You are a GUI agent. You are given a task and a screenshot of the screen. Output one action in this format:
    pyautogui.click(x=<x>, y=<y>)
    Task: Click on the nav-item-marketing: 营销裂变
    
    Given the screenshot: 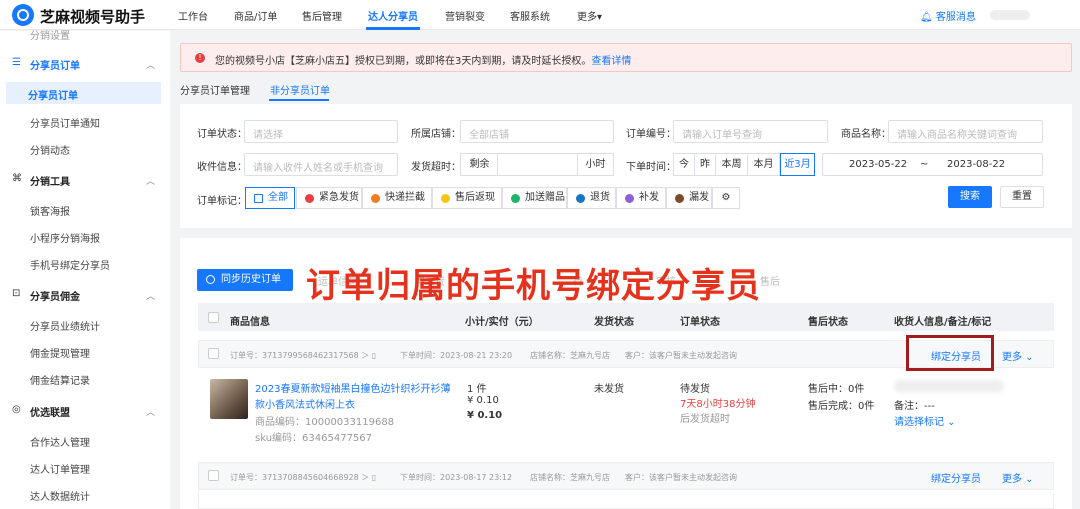 What is the action you would take?
    pyautogui.click(x=465, y=15)
    